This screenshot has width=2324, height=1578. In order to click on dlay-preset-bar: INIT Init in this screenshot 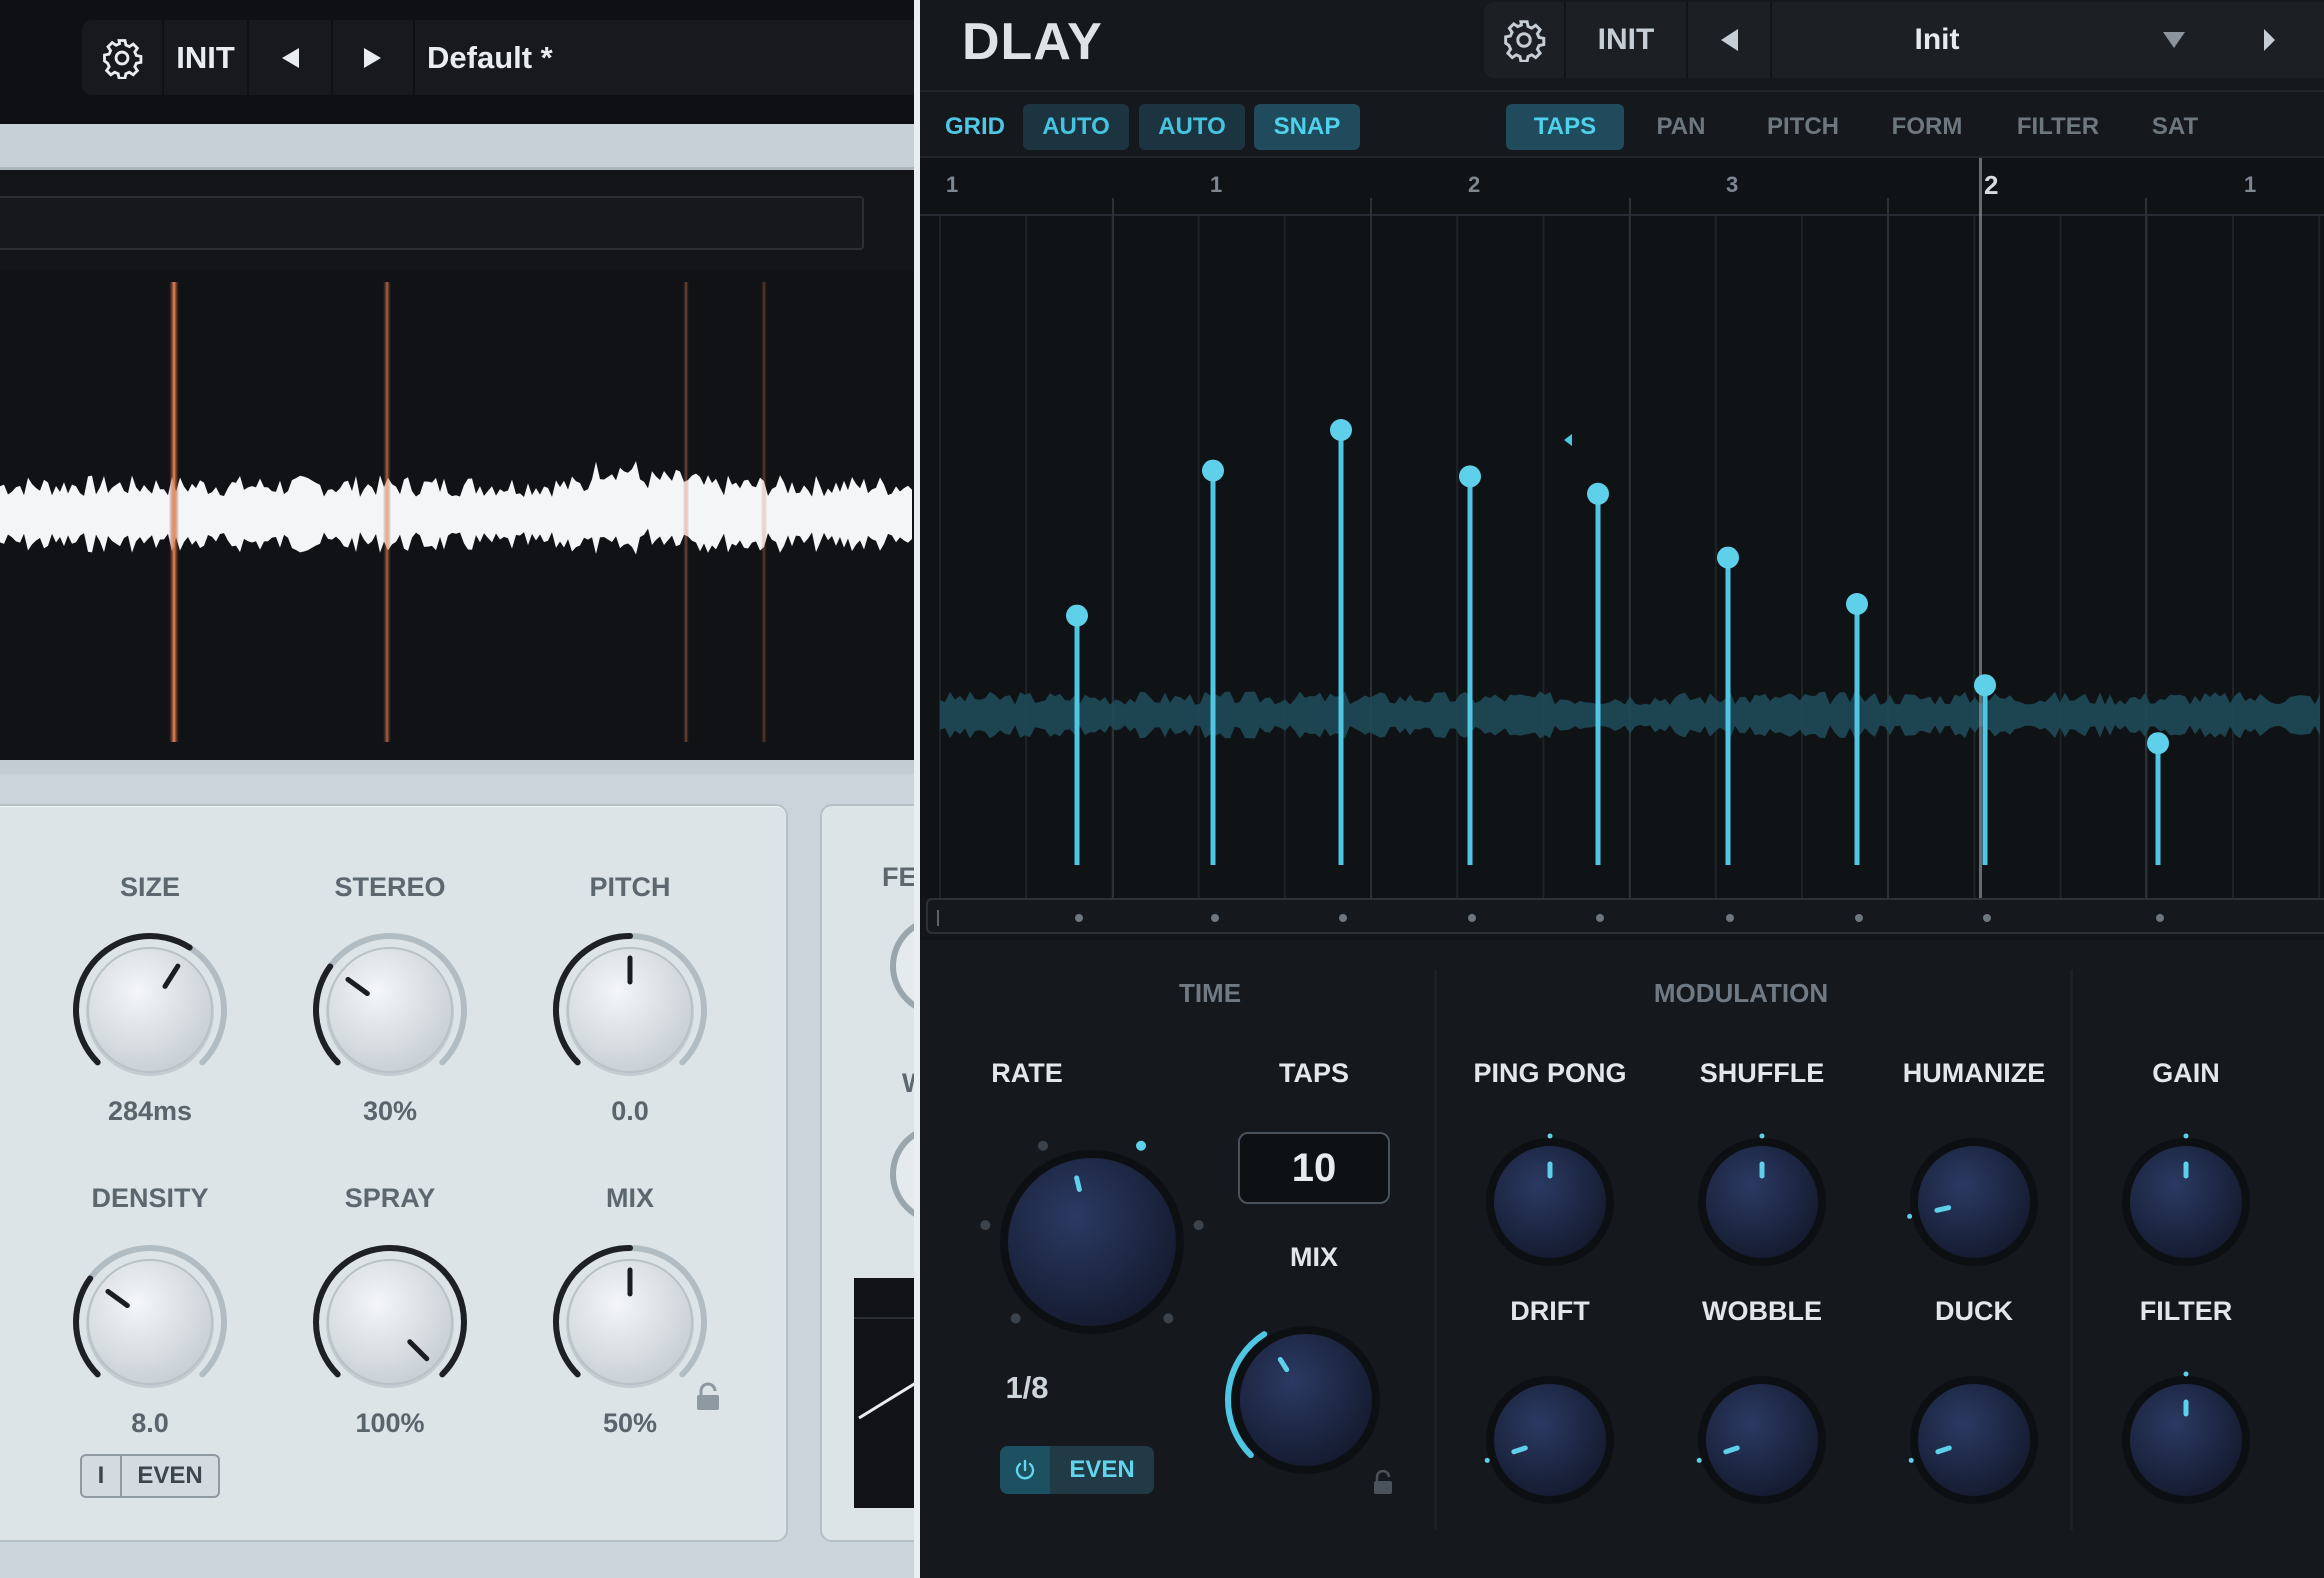, I will do `click(1904, 40)`.